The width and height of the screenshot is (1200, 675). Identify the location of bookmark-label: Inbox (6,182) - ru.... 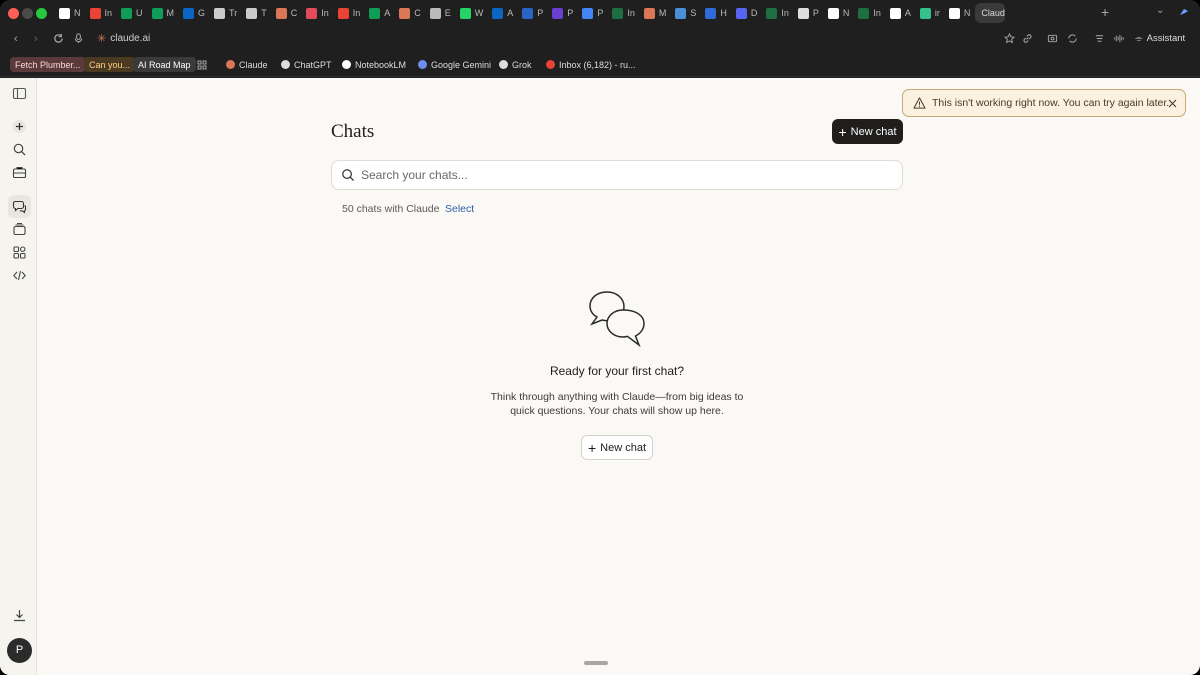
(597, 64).